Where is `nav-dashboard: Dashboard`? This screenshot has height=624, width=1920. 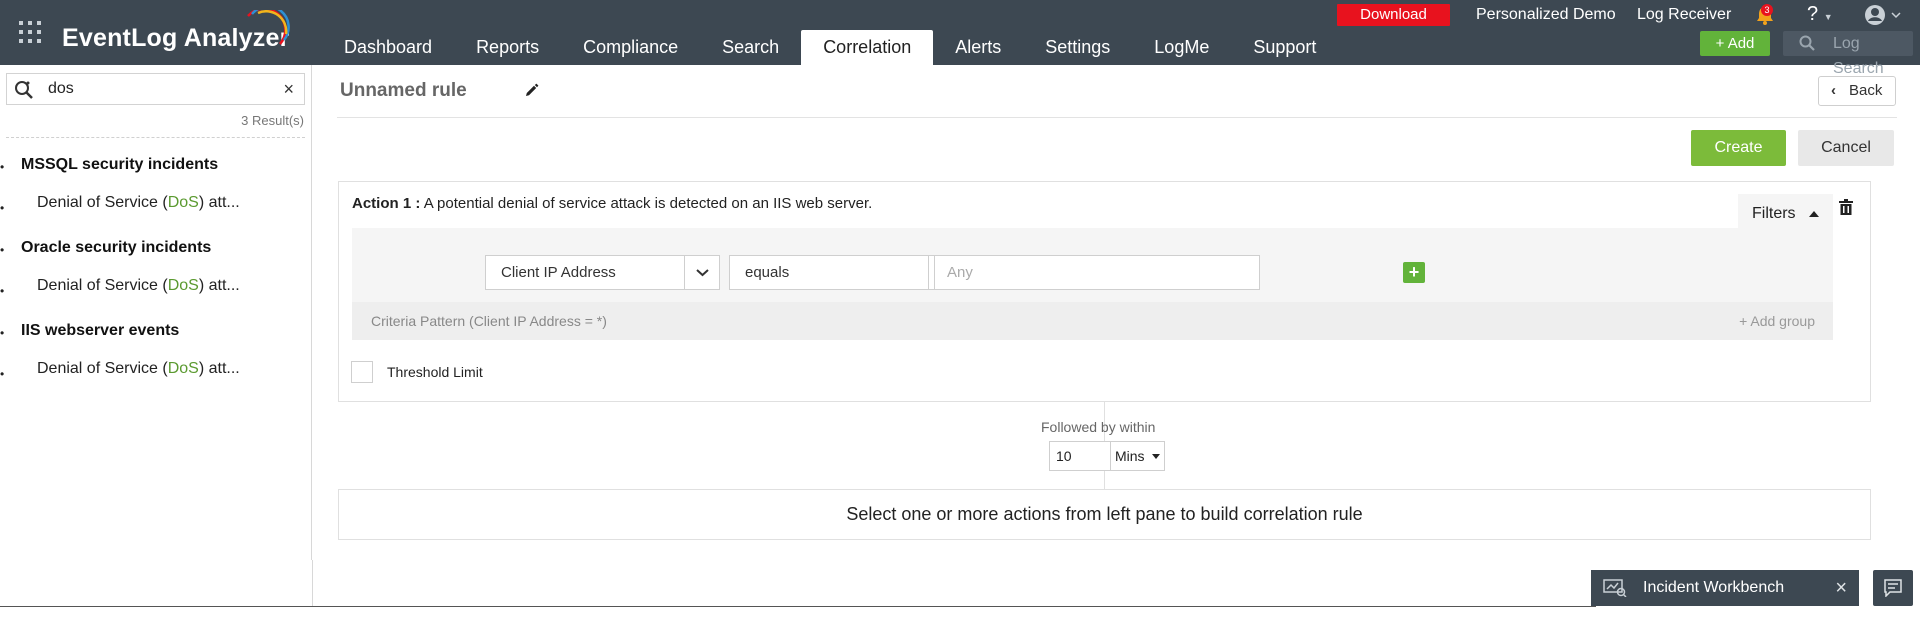 nav-dashboard: Dashboard is located at coordinates (388, 47).